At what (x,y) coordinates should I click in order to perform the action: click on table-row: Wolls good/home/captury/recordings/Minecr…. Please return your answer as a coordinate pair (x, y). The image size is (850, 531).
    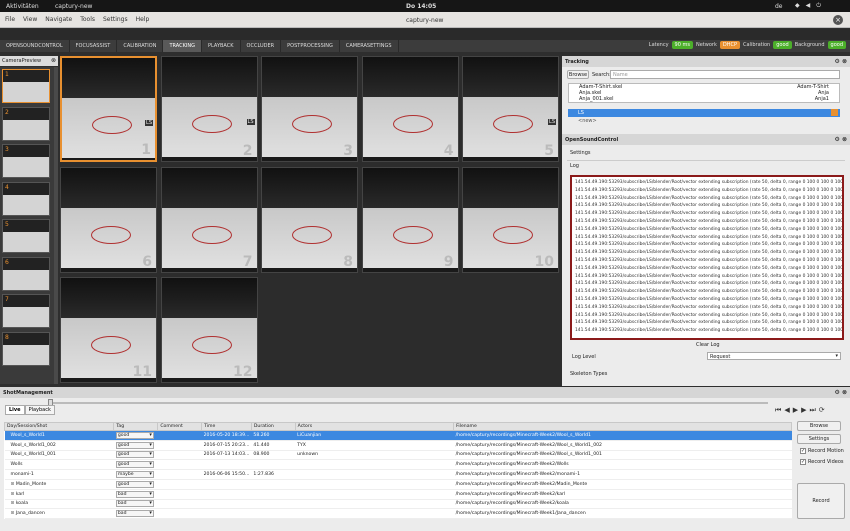
    Looking at the image, I should click on (398, 465).